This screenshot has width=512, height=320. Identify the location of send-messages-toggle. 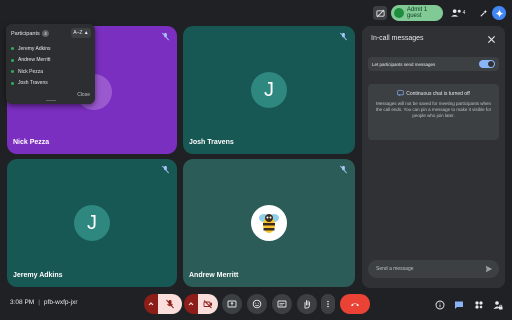
(487, 64).